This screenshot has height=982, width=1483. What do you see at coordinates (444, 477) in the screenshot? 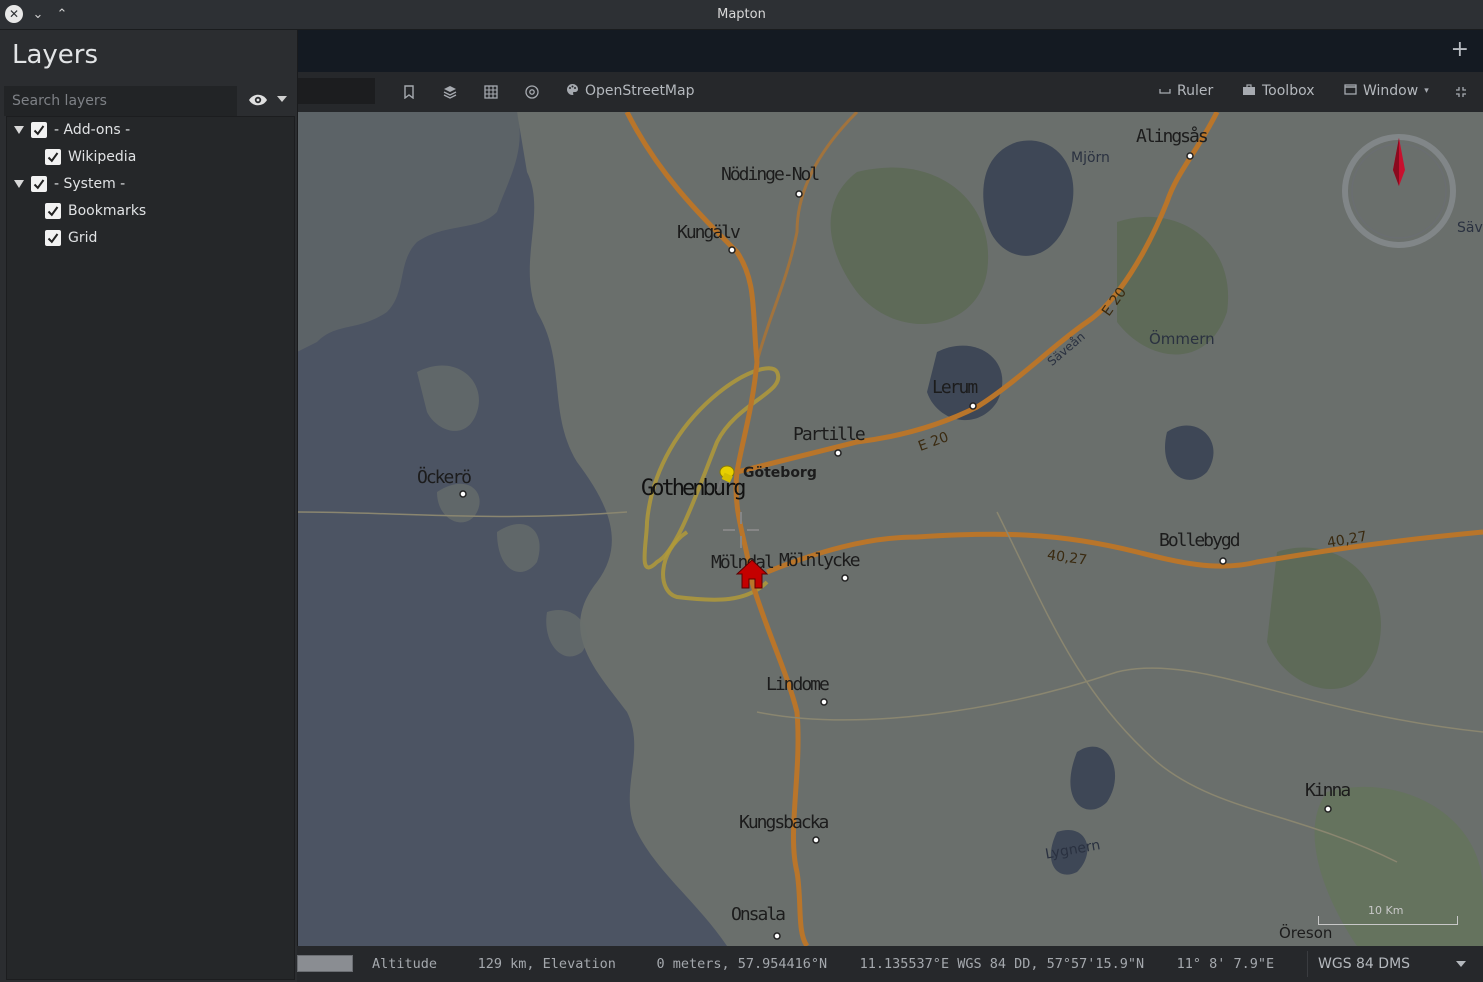
I see `place-label-ockero: Öckerö` at bounding box center [444, 477].